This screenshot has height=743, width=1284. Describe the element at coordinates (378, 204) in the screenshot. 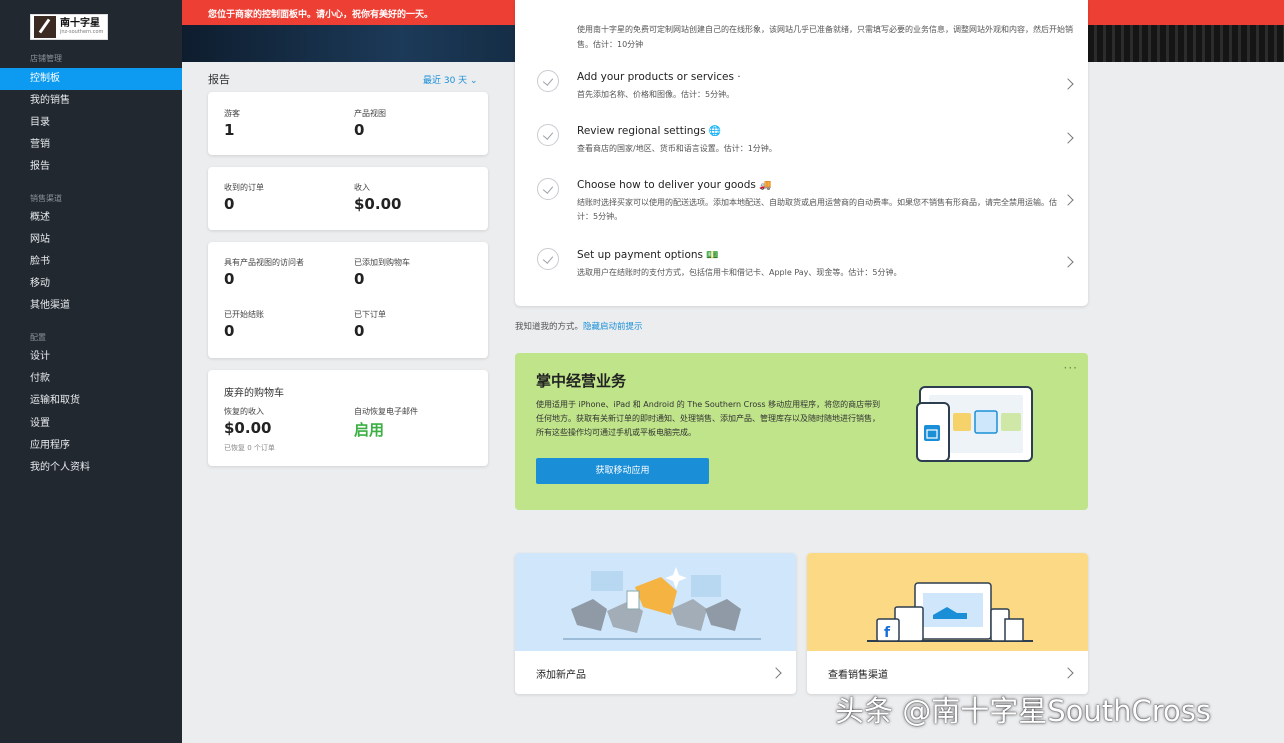

I see `revenue-value: $0.00` at that location.